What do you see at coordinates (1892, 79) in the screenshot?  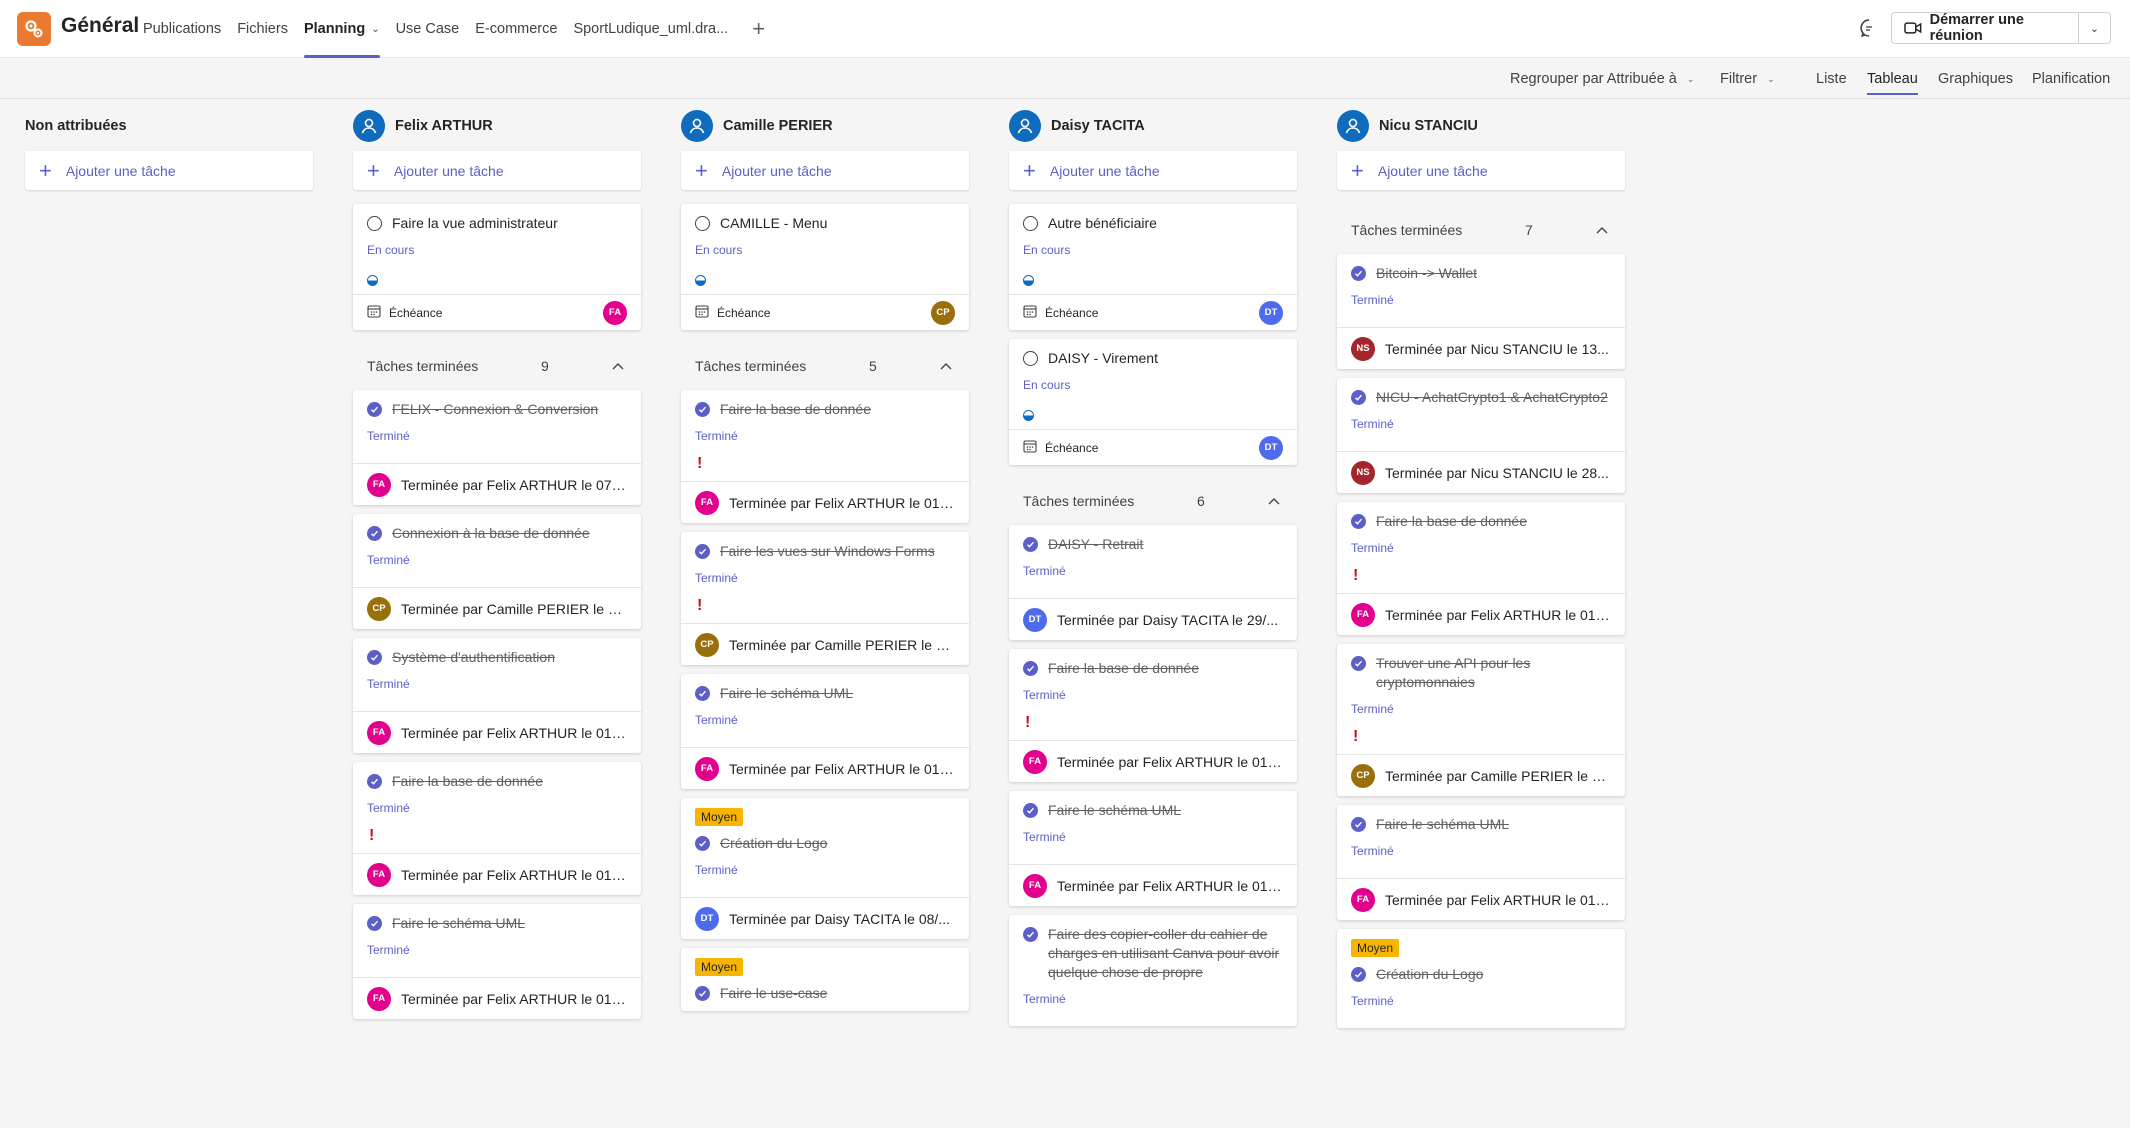 I see `view-tableau: Tableau` at bounding box center [1892, 79].